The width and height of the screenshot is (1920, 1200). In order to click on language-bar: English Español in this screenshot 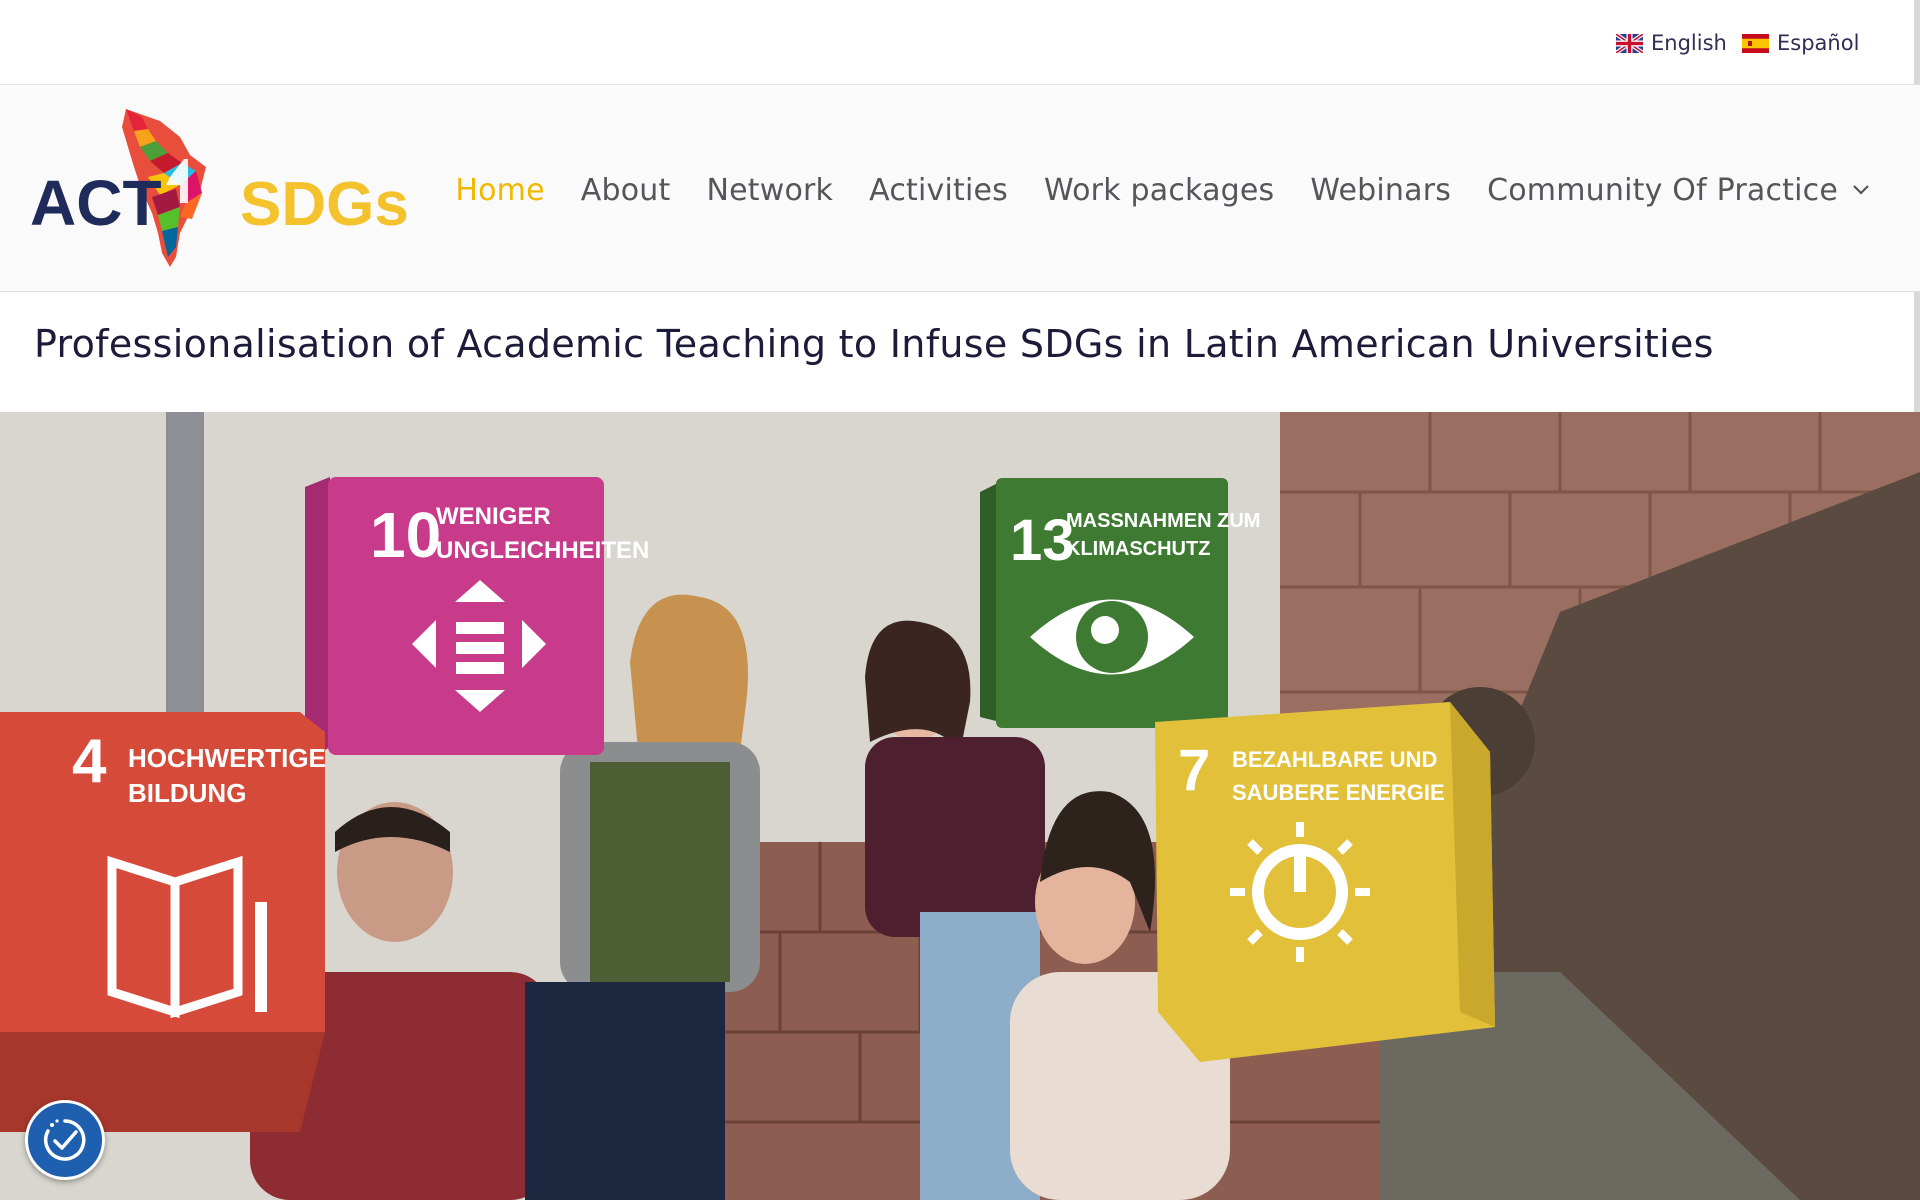, I will do `click(960, 42)`.